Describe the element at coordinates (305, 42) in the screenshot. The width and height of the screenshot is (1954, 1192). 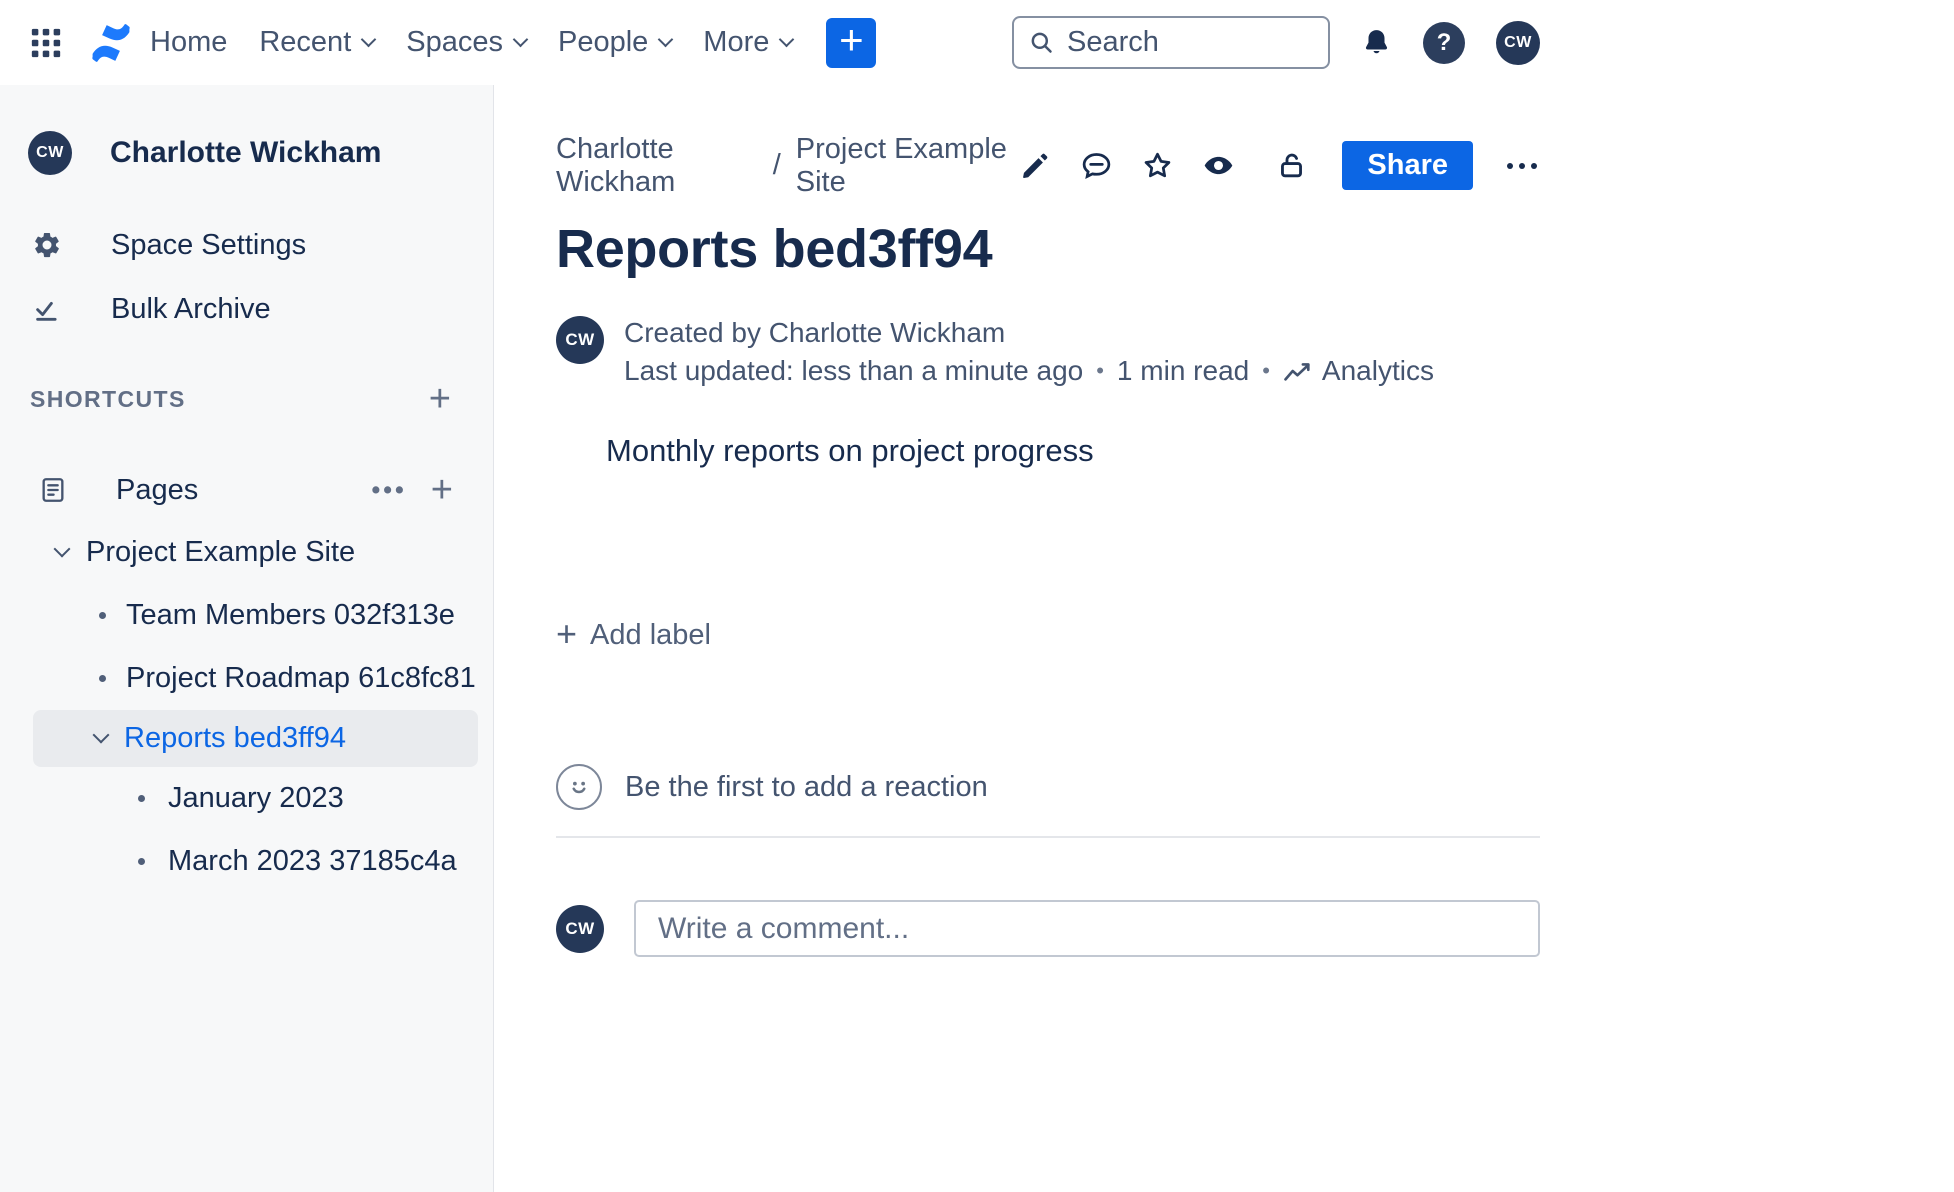
I see `nav-recent-label: Recent` at that location.